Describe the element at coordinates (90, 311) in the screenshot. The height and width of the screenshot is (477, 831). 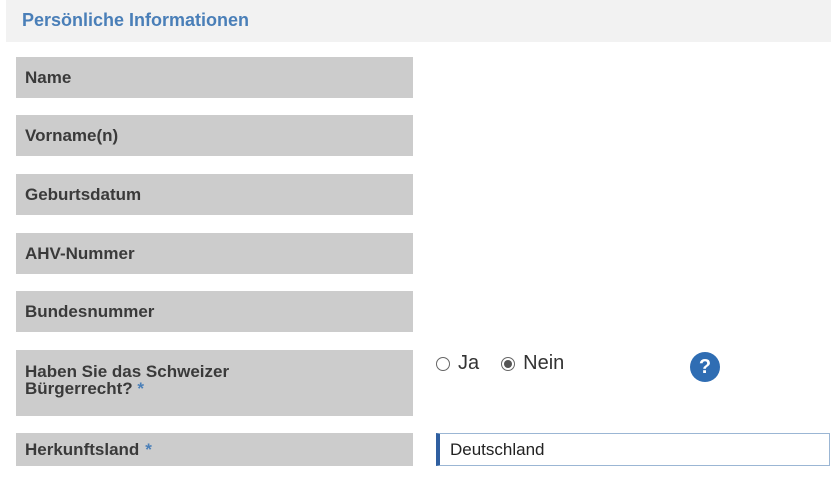
I see `federal-number-label-text: Bundesnummer` at that location.